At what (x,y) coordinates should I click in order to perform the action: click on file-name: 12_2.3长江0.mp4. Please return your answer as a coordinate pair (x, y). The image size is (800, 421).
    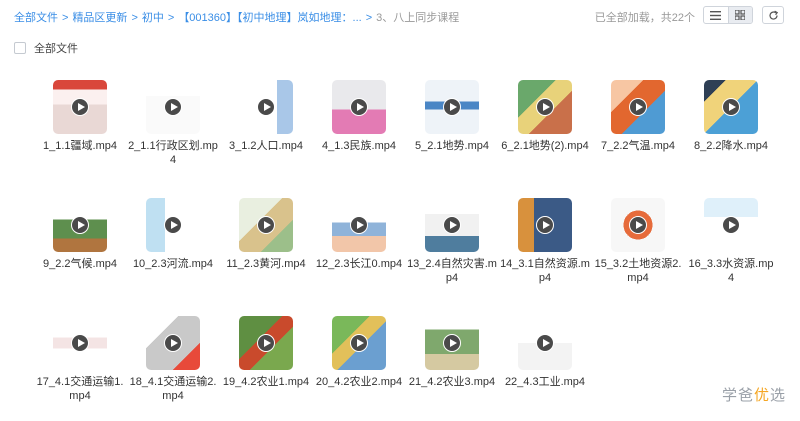
    Looking at the image, I should click on (359, 264).